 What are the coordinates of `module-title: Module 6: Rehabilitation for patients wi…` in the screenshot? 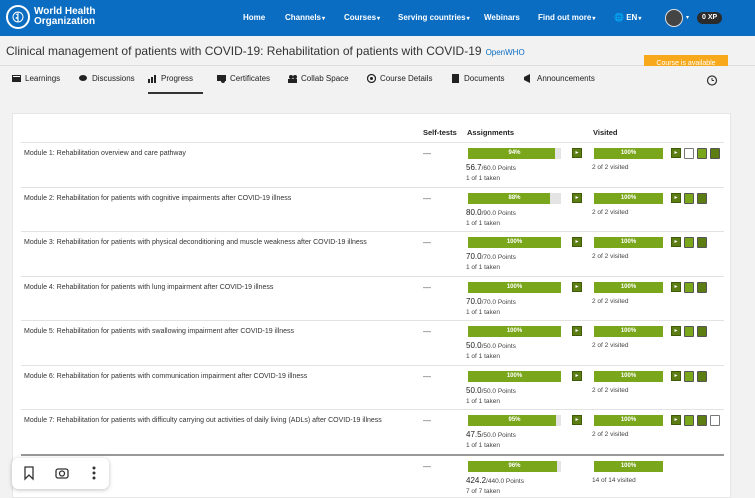 It's located at (165, 376).